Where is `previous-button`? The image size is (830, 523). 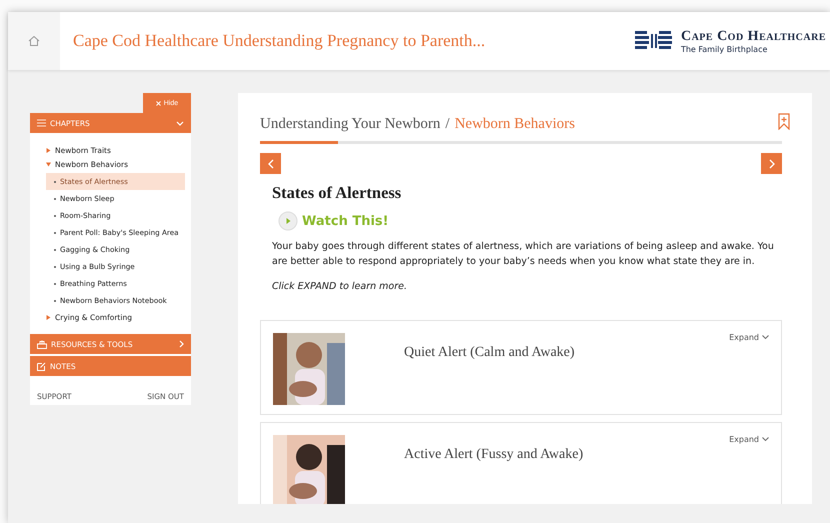
previous-button is located at coordinates (270, 163).